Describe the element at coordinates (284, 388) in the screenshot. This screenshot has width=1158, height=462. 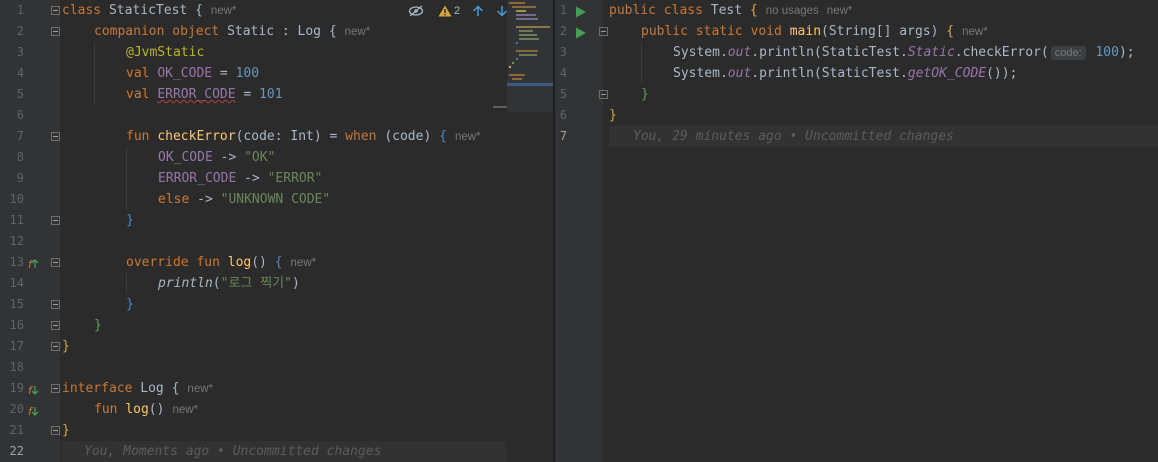
I see `code-line: interface Log {new*` at that location.